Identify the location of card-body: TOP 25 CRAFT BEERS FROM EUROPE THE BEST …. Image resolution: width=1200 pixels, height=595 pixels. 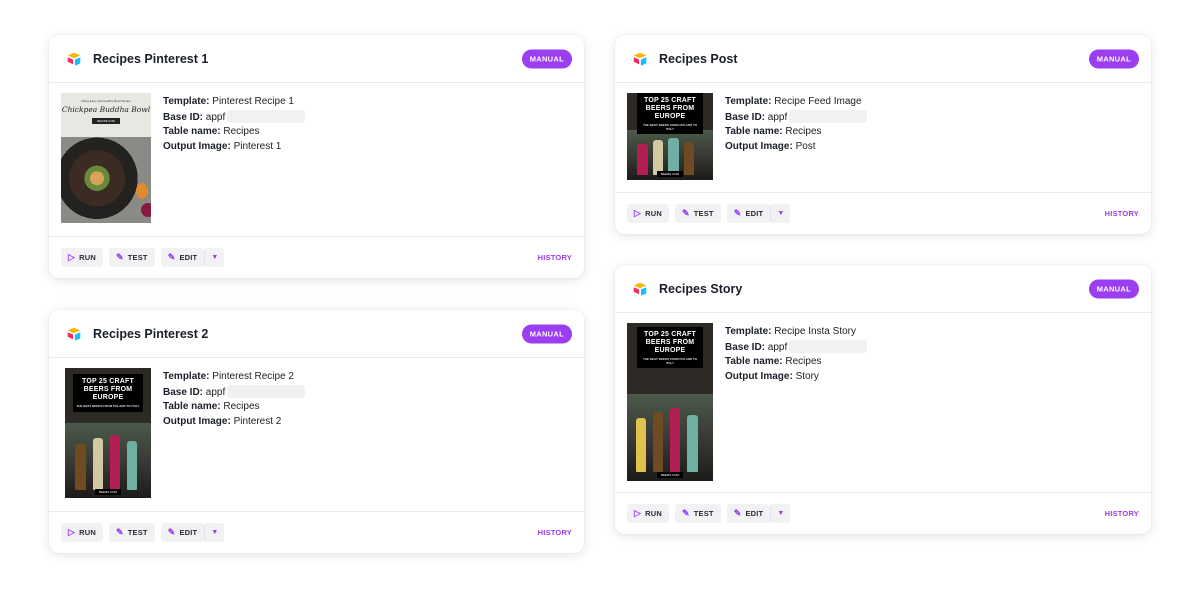
(883, 397).